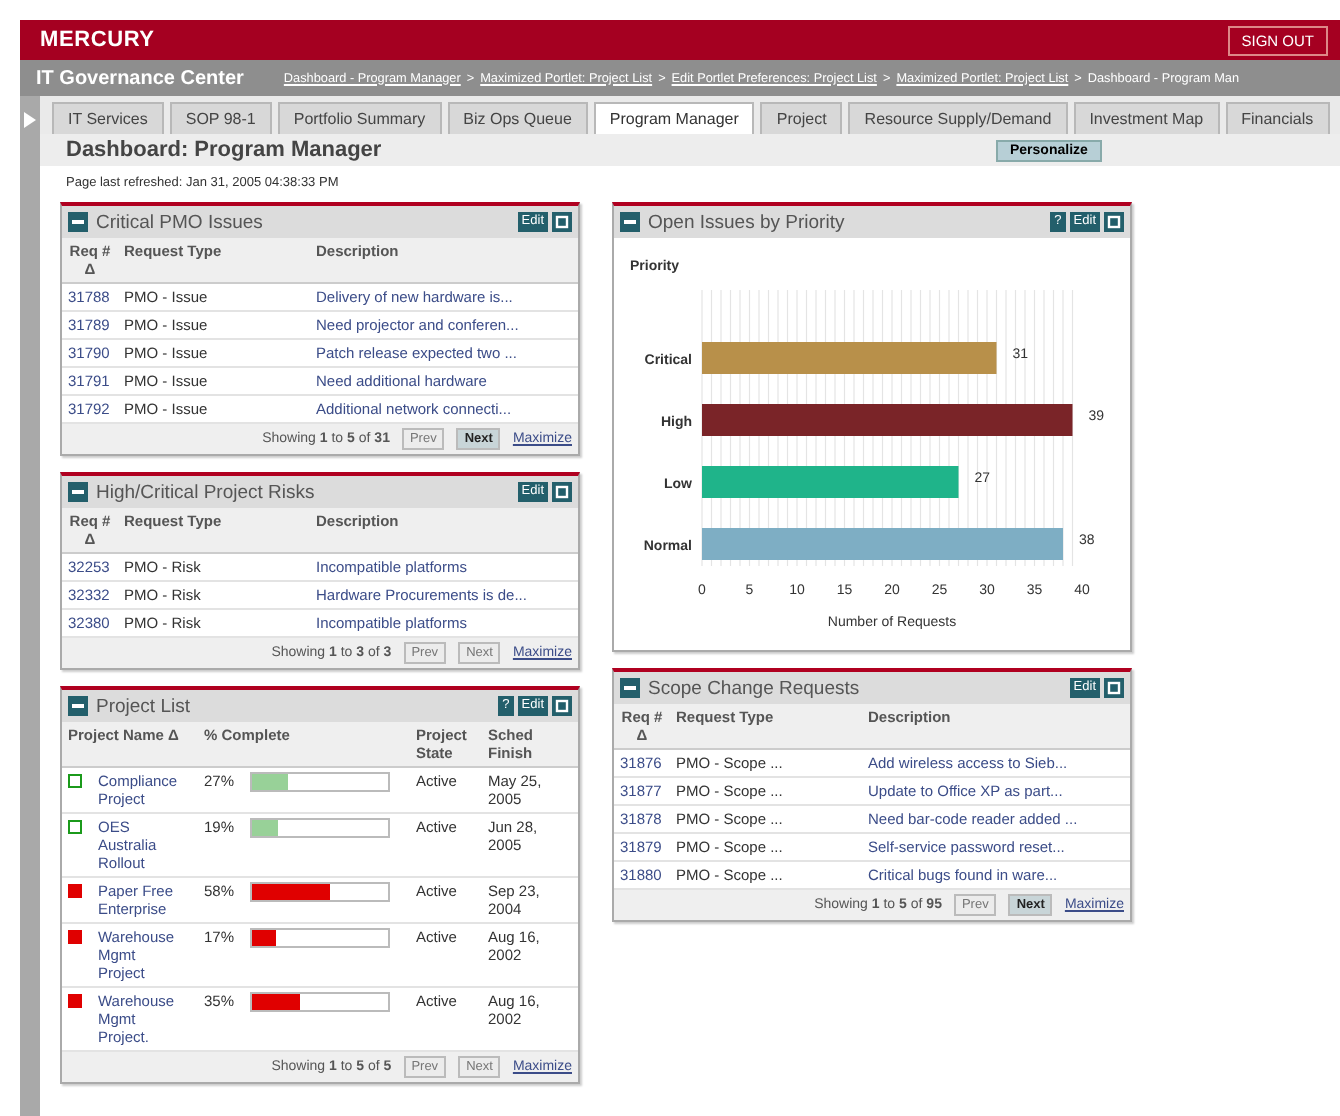 This screenshot has width=1340, height=1116. What do you see at coordinates (1146, 118) in the screenshot?
I see `tab: Investment Map` at bounding box center [1146, 118].